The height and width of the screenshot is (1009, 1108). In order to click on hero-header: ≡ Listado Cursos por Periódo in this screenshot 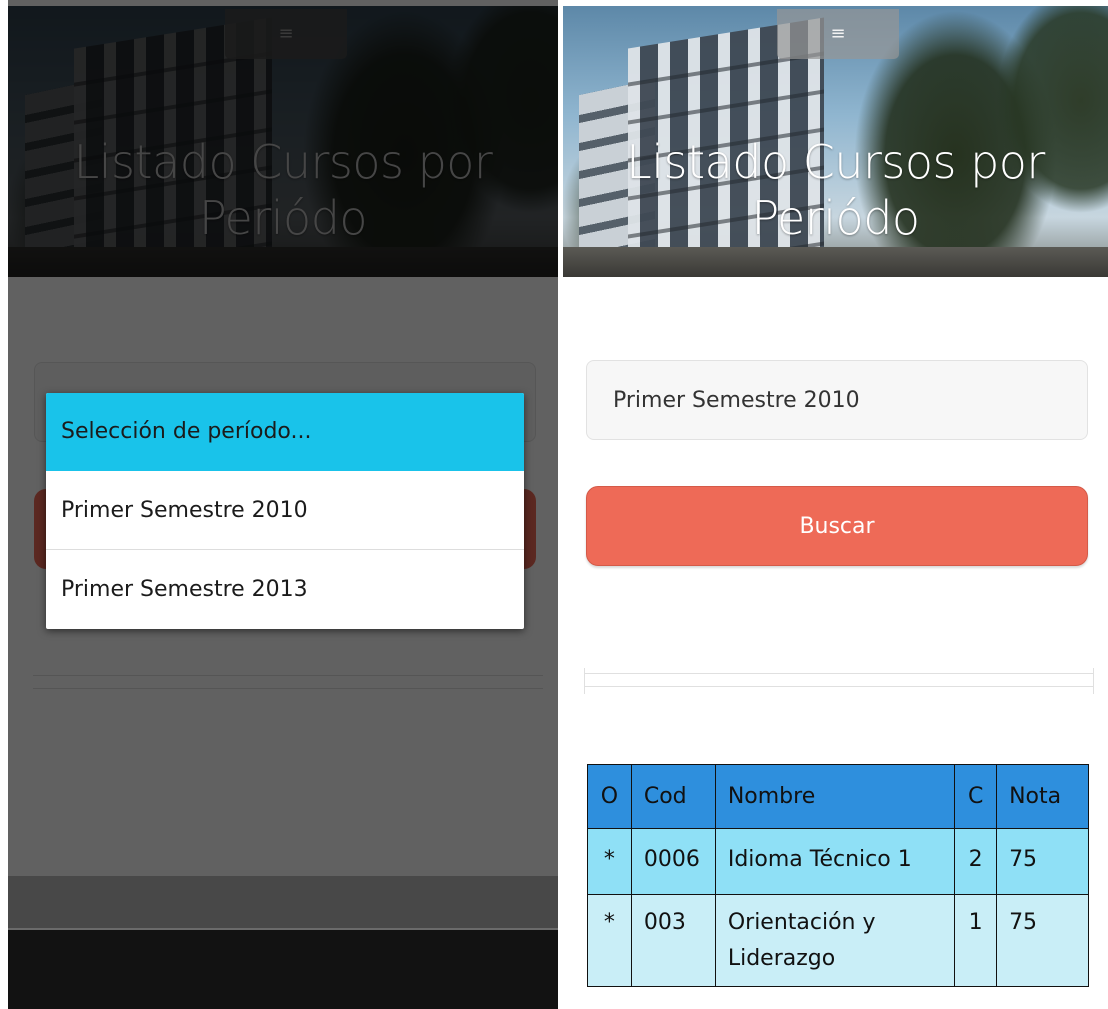, I will do `click(835, 141)`.